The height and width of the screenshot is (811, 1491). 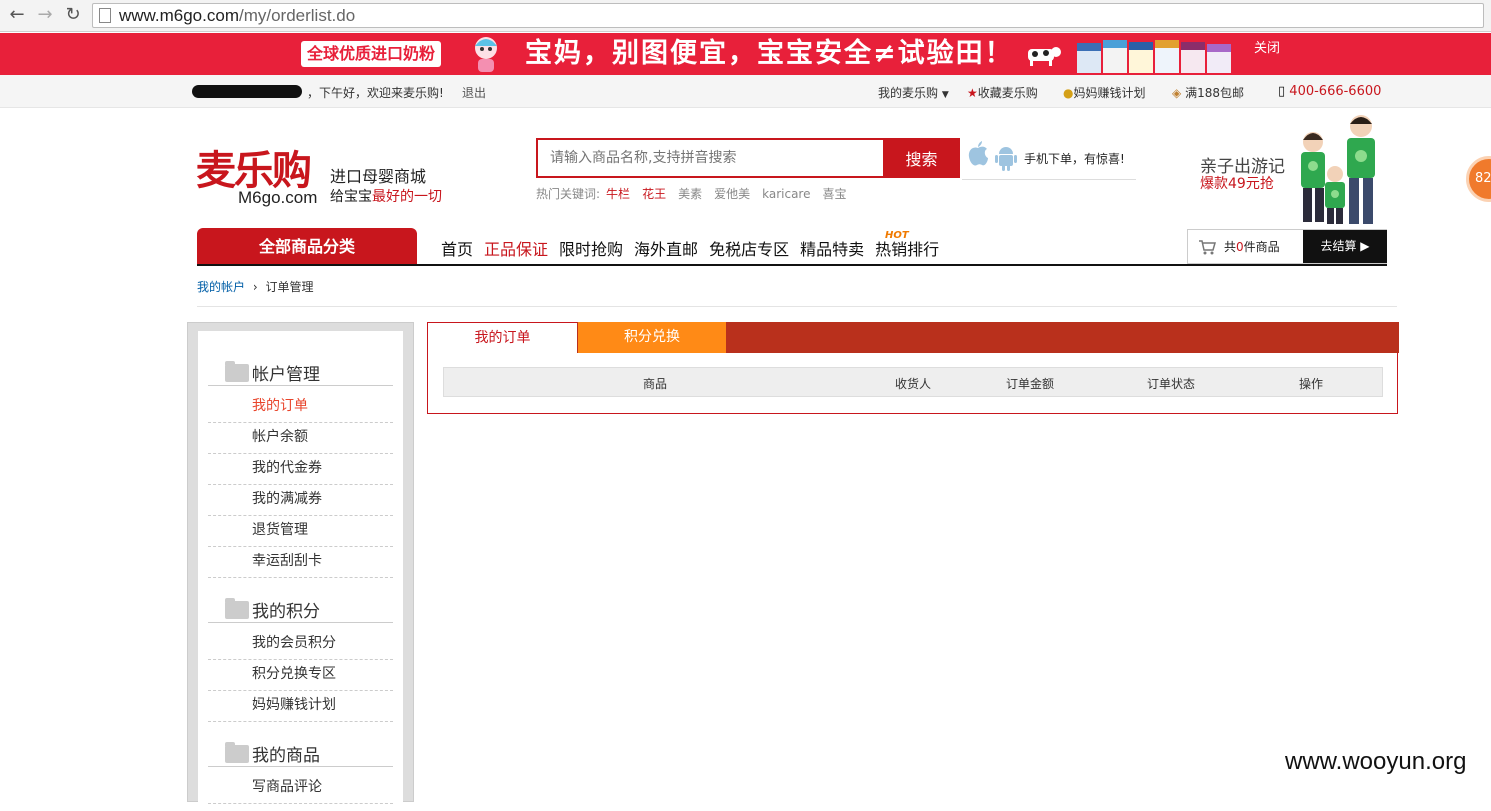 I want to click on phone-info: ▯ 400-666-6600, so click(x=1329, y=91).